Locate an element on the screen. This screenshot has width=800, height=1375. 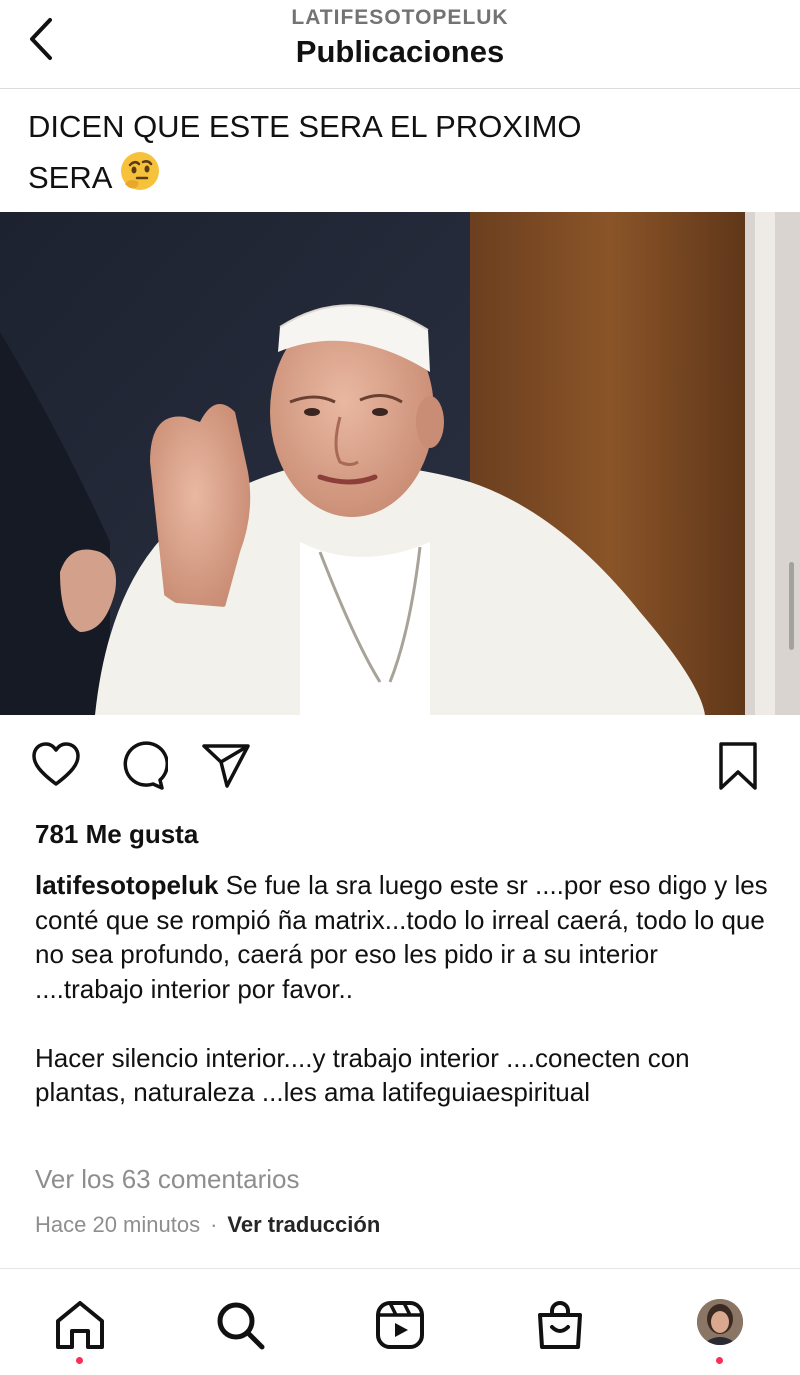
save-button is located at coordinates (738, 766).